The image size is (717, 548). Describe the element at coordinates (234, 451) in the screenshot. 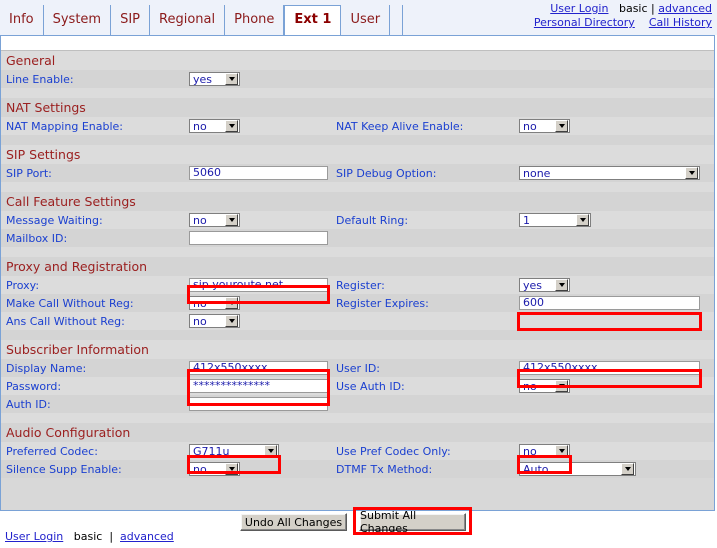

I see `select-preferred-codec: G711u` at that location.